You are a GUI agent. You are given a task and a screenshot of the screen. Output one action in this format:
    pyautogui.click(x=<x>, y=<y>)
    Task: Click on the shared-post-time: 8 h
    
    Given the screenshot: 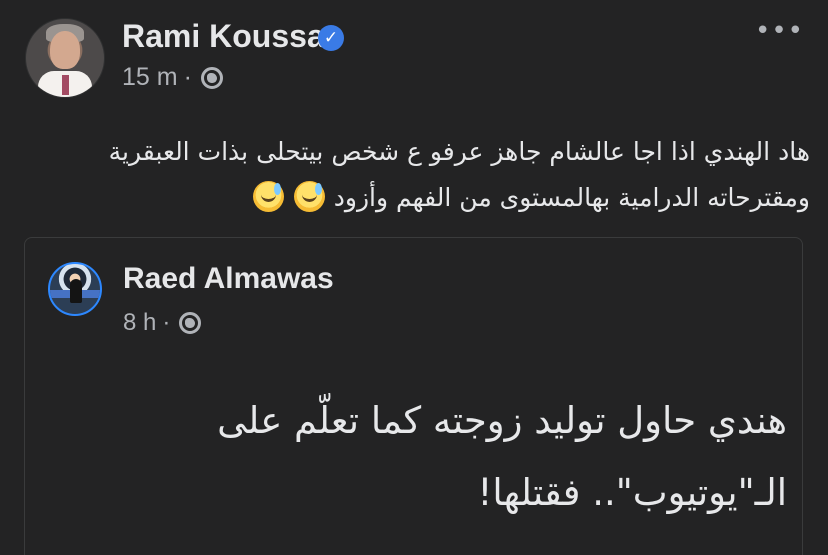 What is the action you would take?
    pyautogui.click(x=139, y=323)
    